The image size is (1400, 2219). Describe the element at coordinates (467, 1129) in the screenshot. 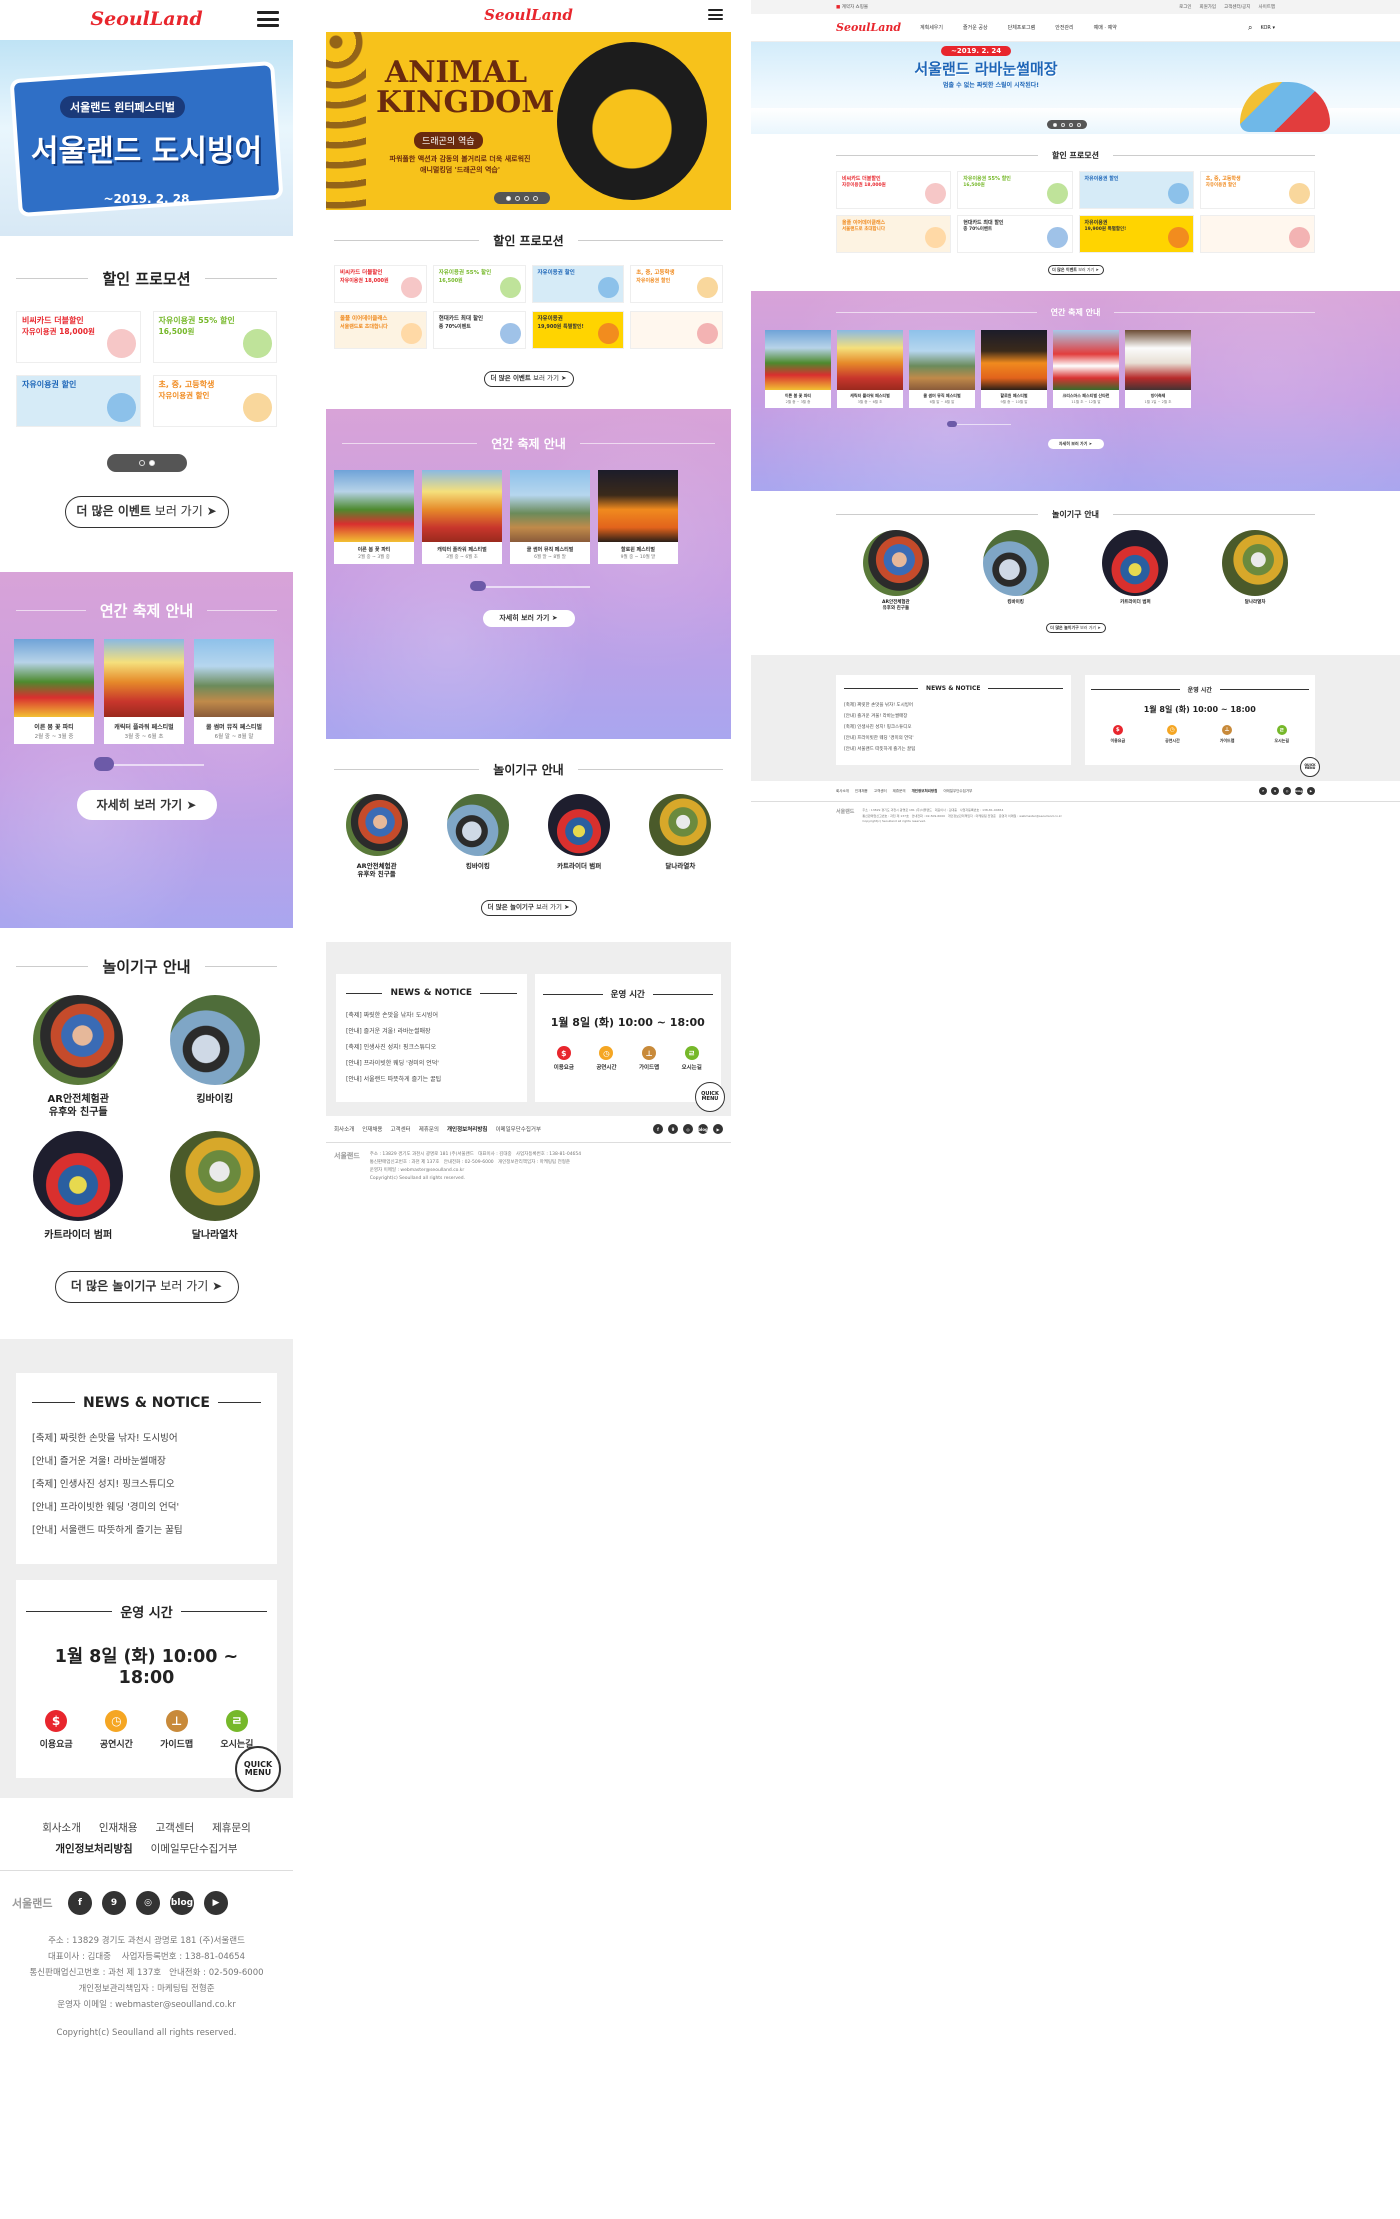

I see `footer-link: 개인정보처리방침` at that location.